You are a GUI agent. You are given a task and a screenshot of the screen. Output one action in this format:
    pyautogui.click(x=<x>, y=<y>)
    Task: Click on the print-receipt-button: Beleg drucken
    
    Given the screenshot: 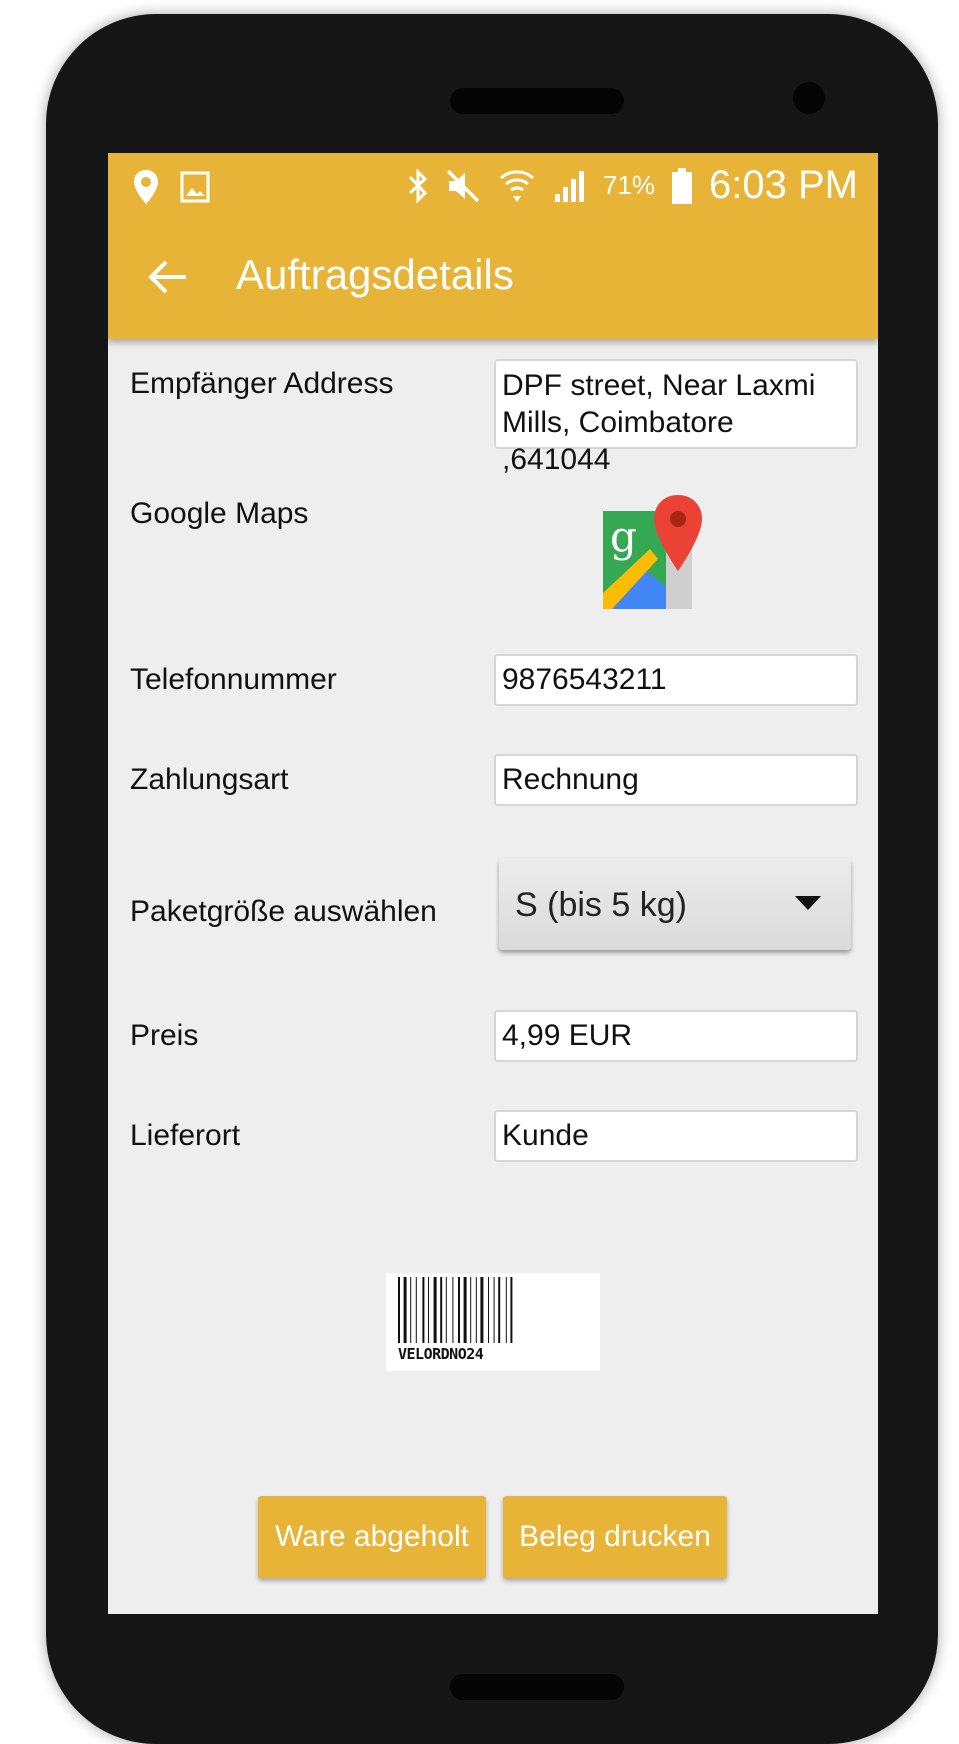 What is the action you would take?
    pyautogui.click(x=615, y=1537)
    